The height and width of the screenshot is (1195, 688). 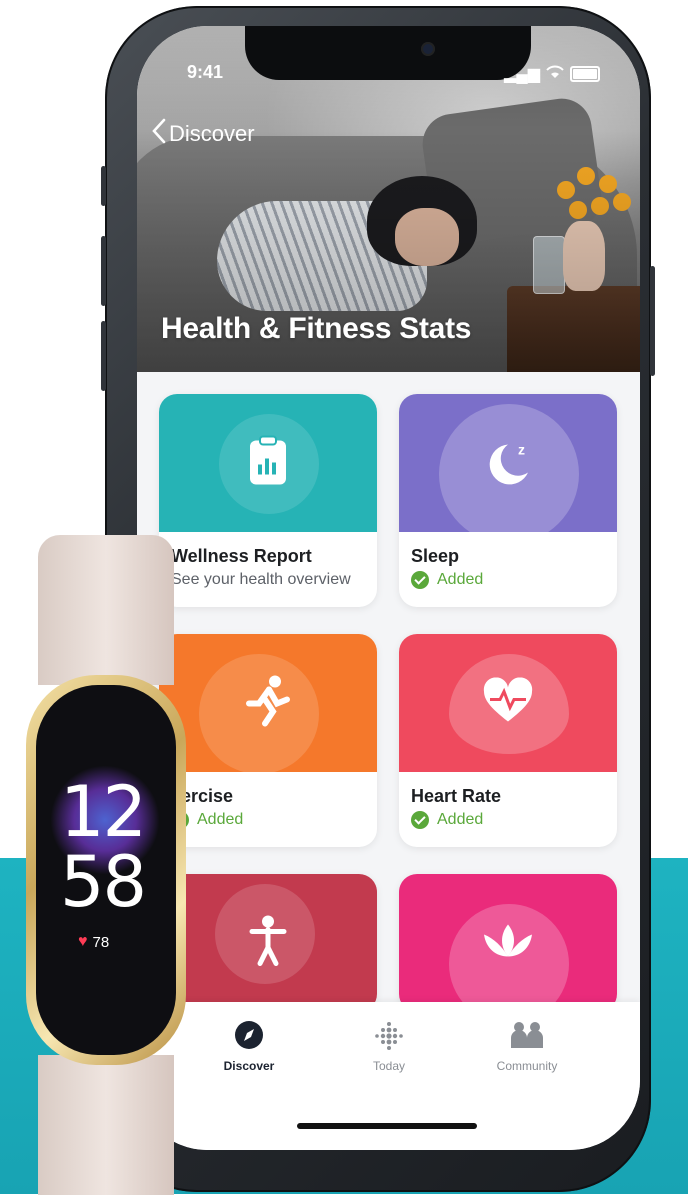 What do you see at coordinates (388, 1076) in the screenshot?
I see `bottom-nav: Discover Today Community` at bounding box center [388, 1076].